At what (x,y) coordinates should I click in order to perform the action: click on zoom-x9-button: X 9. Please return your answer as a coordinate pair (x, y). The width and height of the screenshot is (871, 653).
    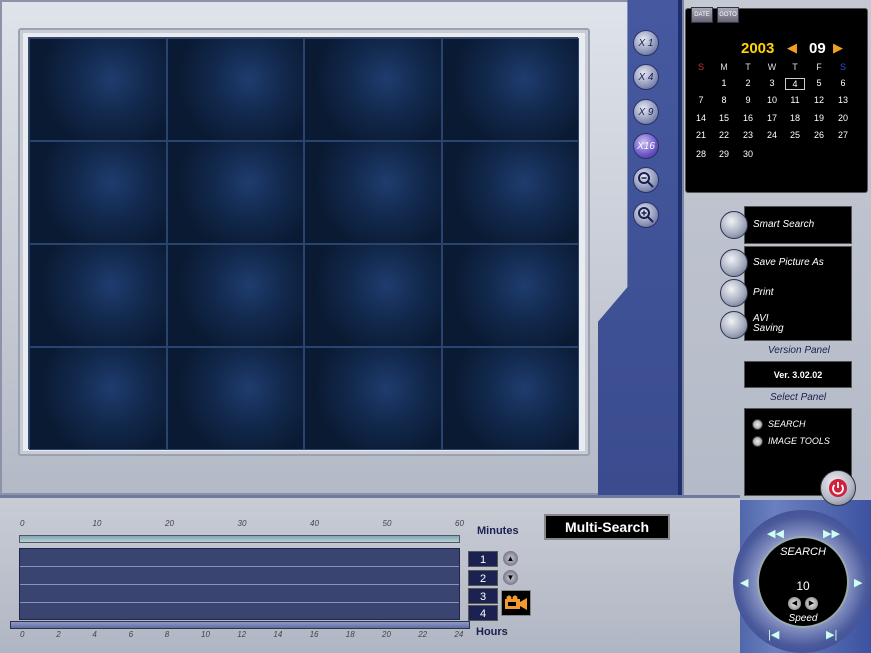
    Looking at the image, I should click on (646, 112).